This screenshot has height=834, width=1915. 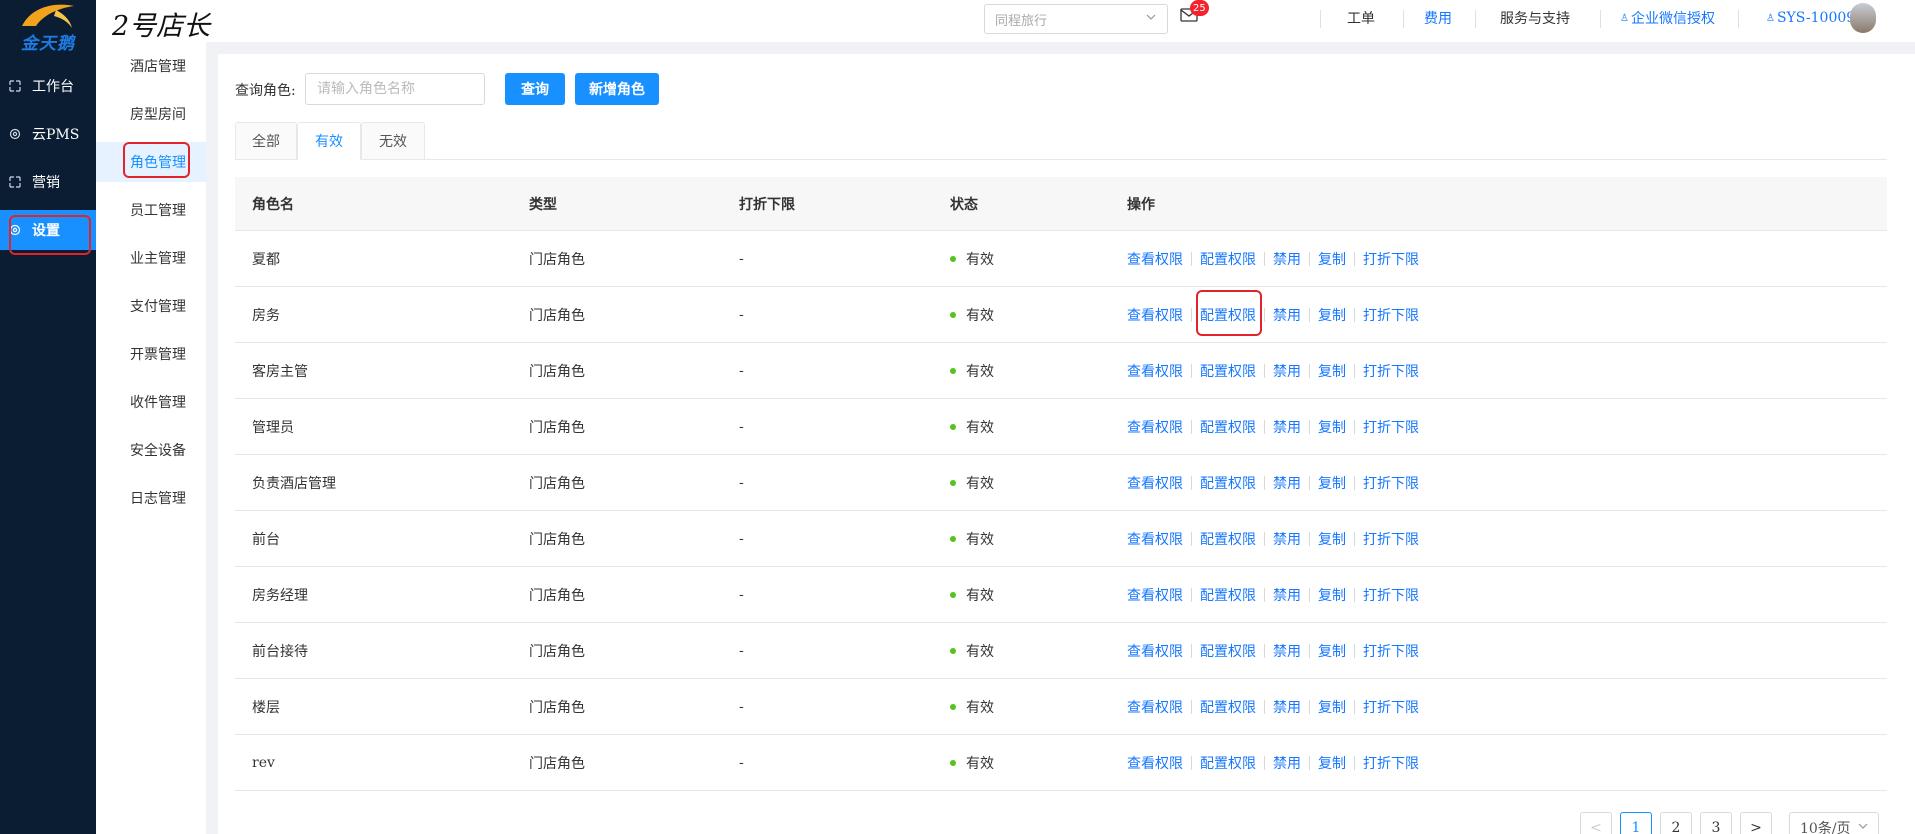 I want to click on status-text: 有效, so click(x=980, y=764).